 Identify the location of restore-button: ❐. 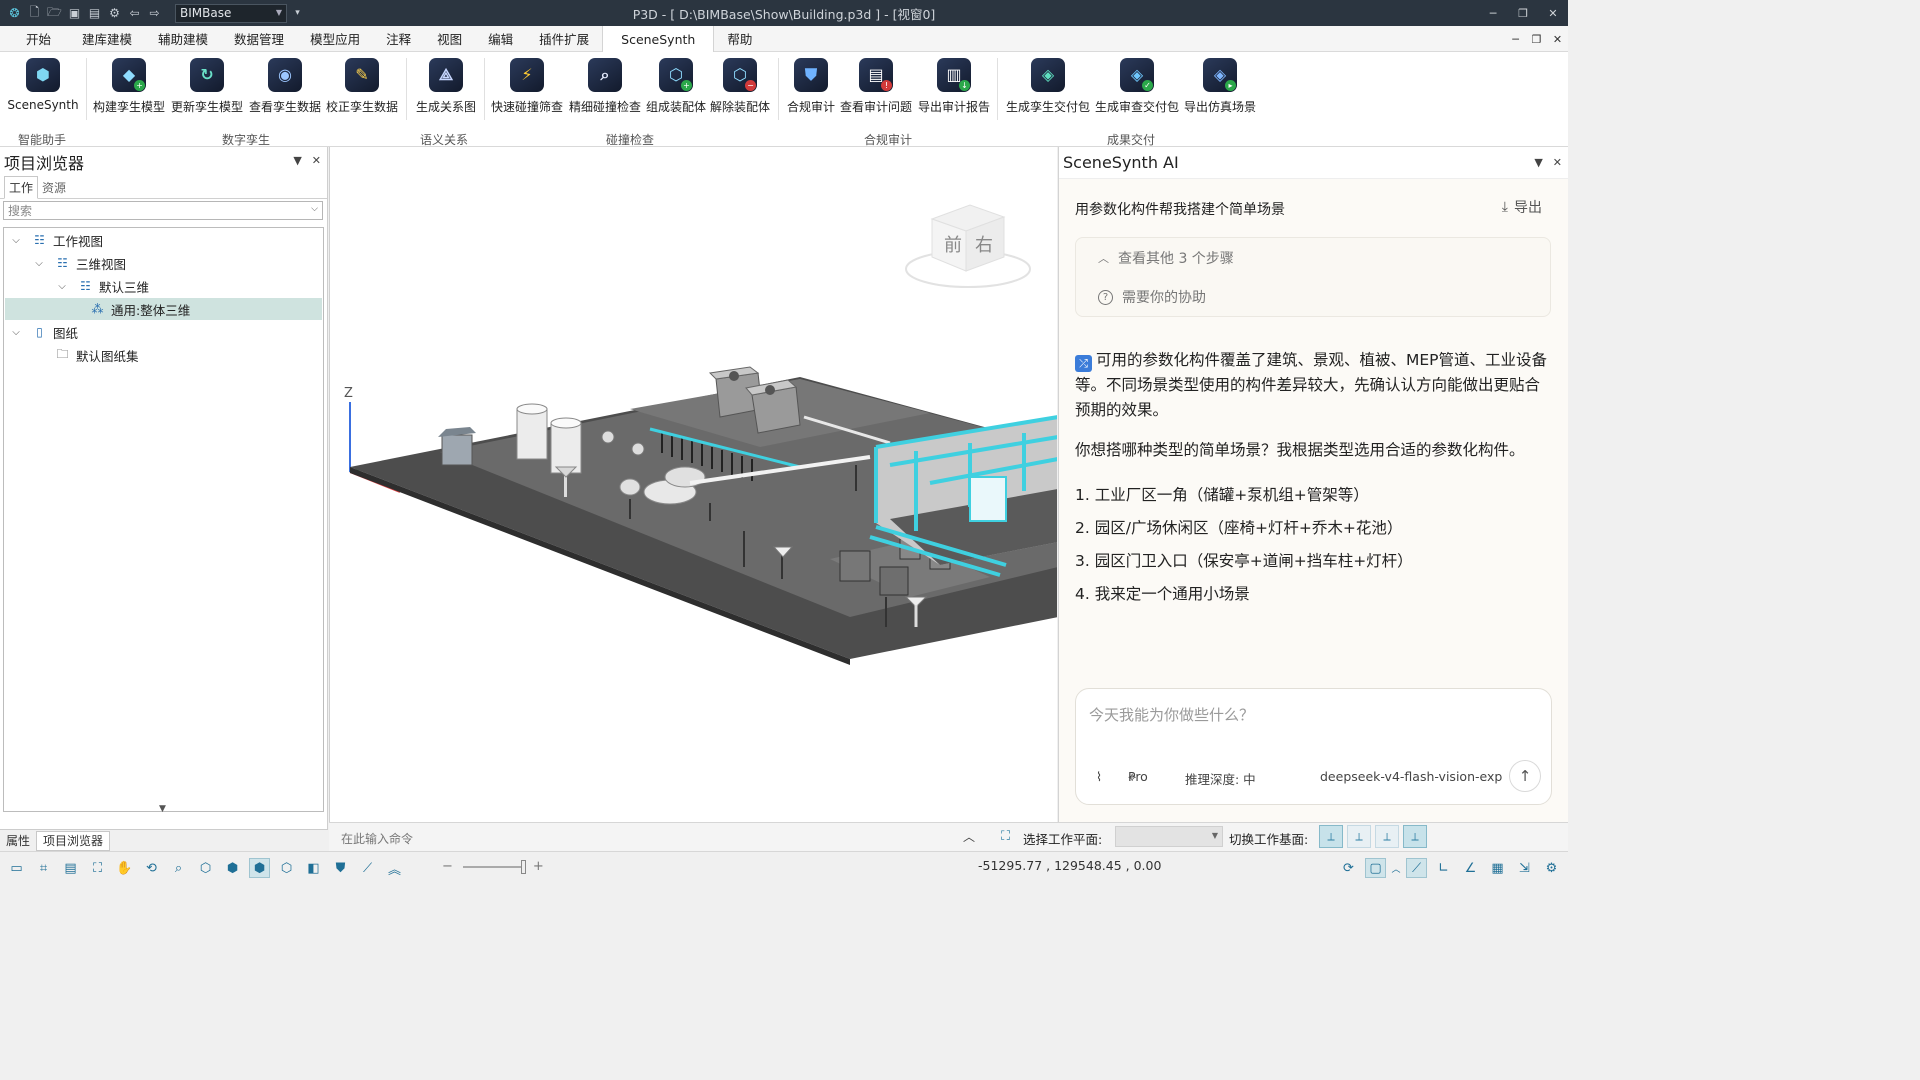
(1523, 13).